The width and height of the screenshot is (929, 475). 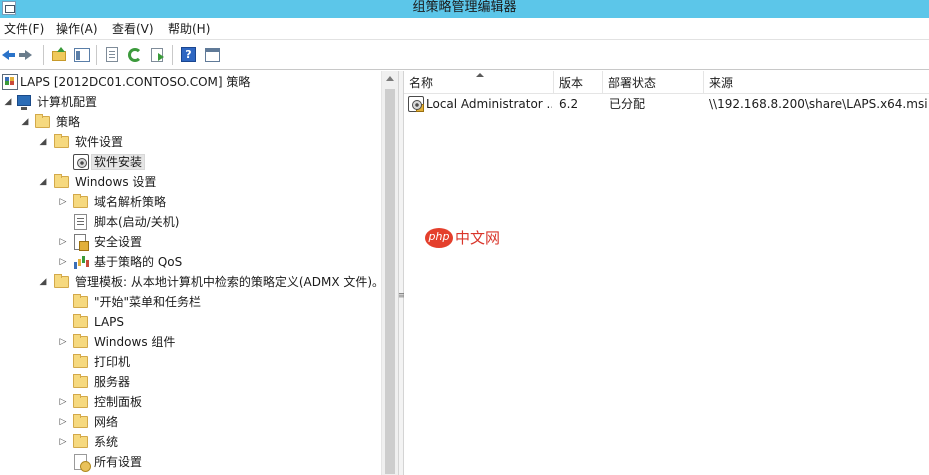 What do you see at coordinates (99, 142) in the screenshot?
I see `tree-item-label: 软件设置` at bounding box center [99, 142].